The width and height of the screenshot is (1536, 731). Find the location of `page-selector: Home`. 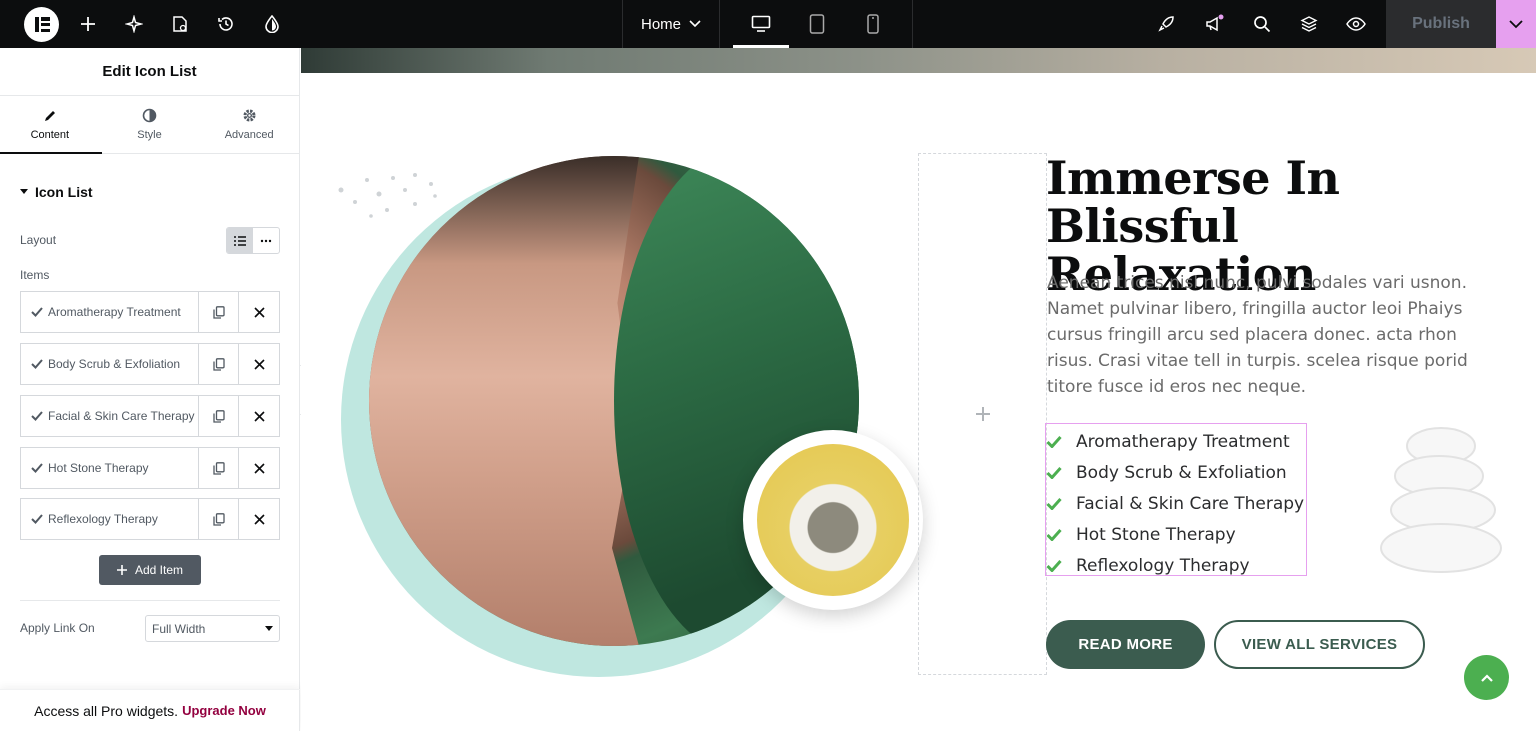

page-selector: Home is located at coordinates (671, 24).